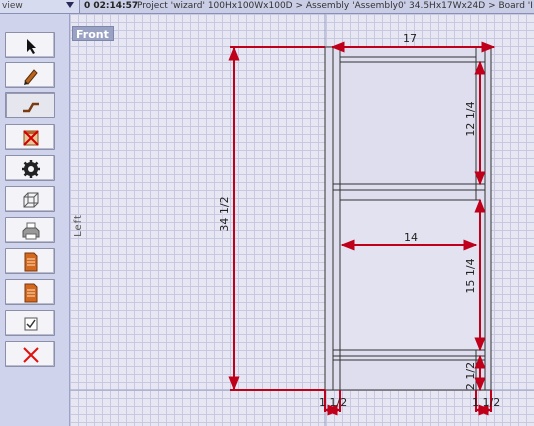  Describe the element at coordinates (470, 376) in the screenshot. I see `toe-kick-label: 2 1/2` at that location.